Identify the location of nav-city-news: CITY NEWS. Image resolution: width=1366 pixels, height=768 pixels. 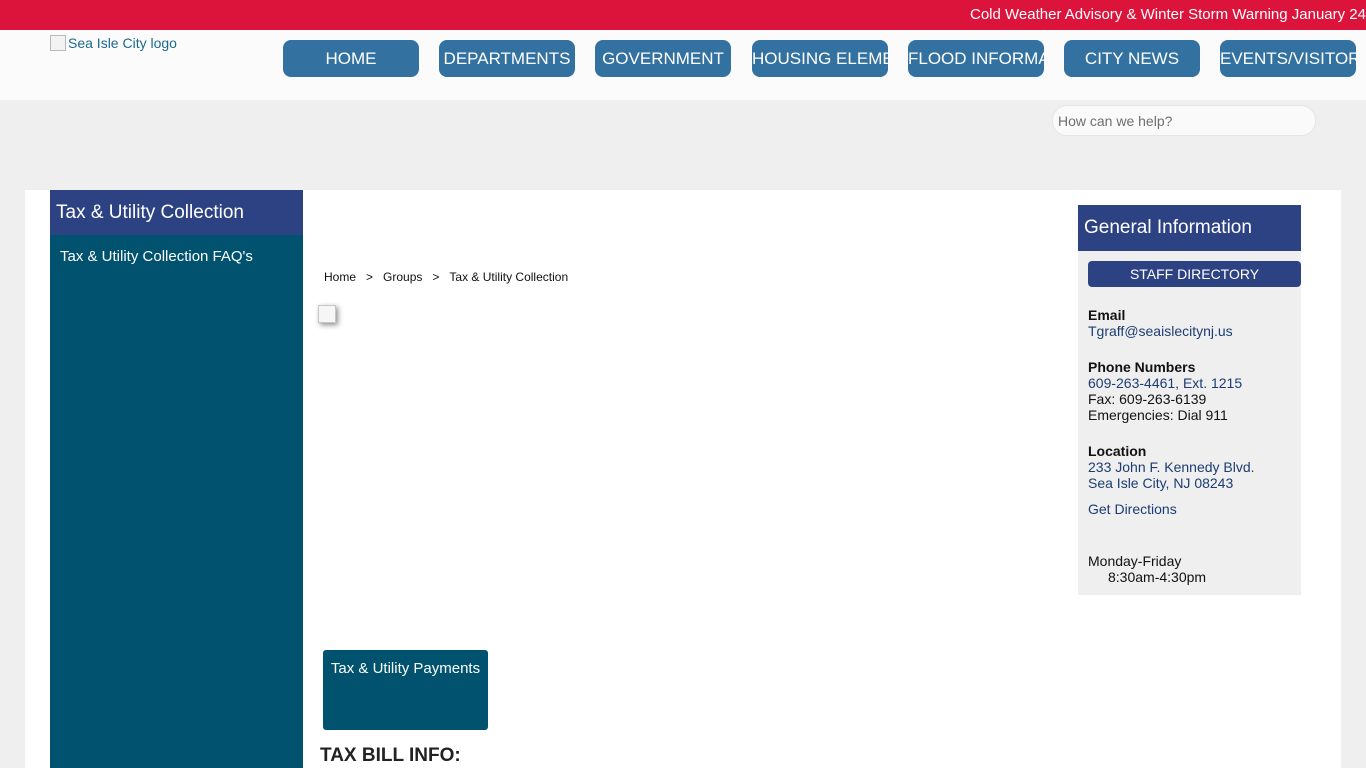
(1132, 58).